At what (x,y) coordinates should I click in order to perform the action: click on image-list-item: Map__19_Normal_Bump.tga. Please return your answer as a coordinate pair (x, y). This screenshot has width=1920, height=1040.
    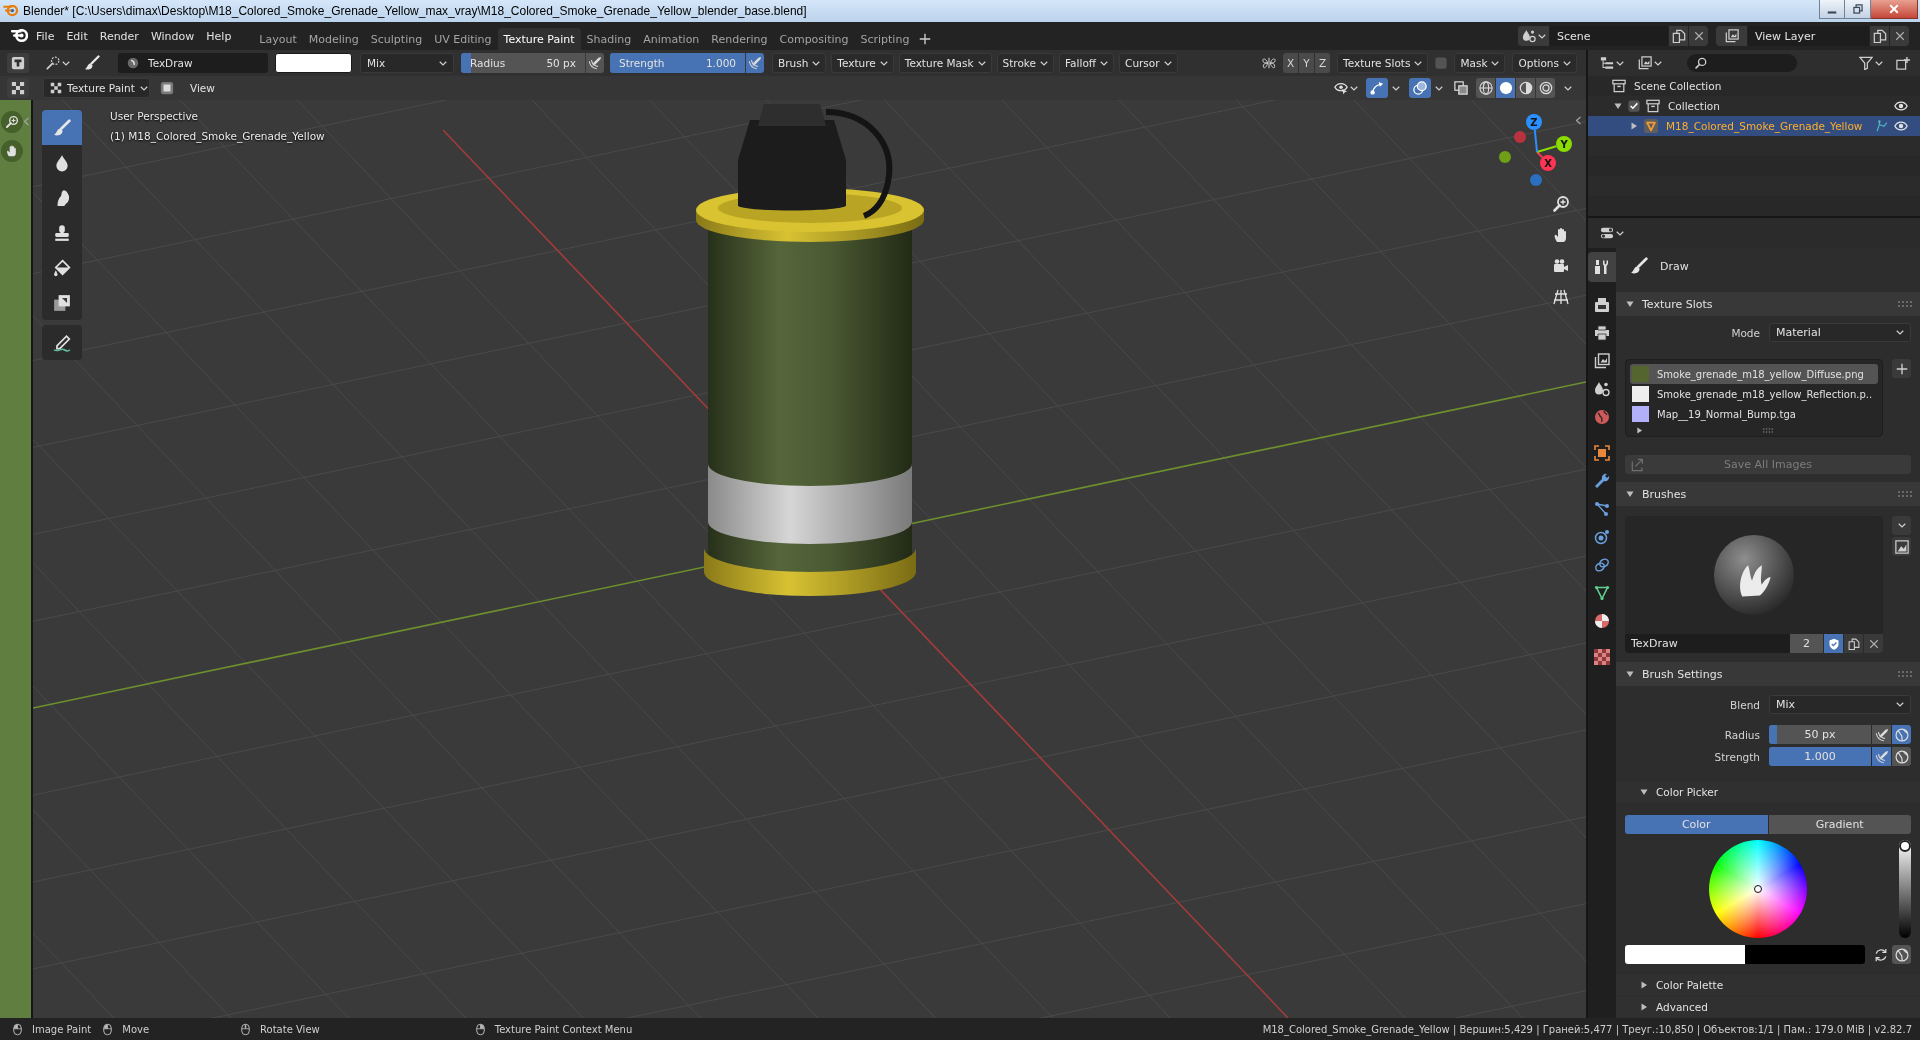
    Looking at the image, I should click on (1754, 414).